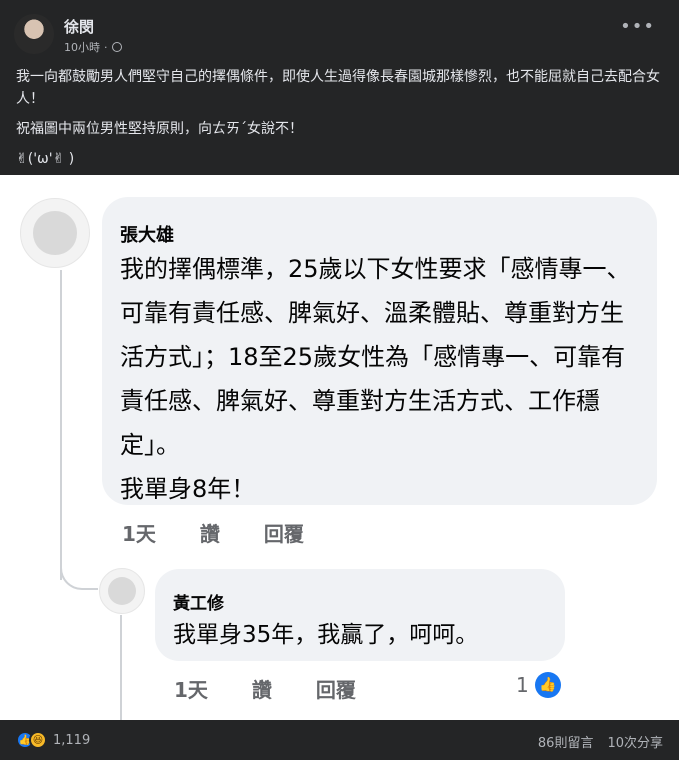 The width and height of the screenshot is (679, 760). I want to click on thread-curve, so click(79, 570).